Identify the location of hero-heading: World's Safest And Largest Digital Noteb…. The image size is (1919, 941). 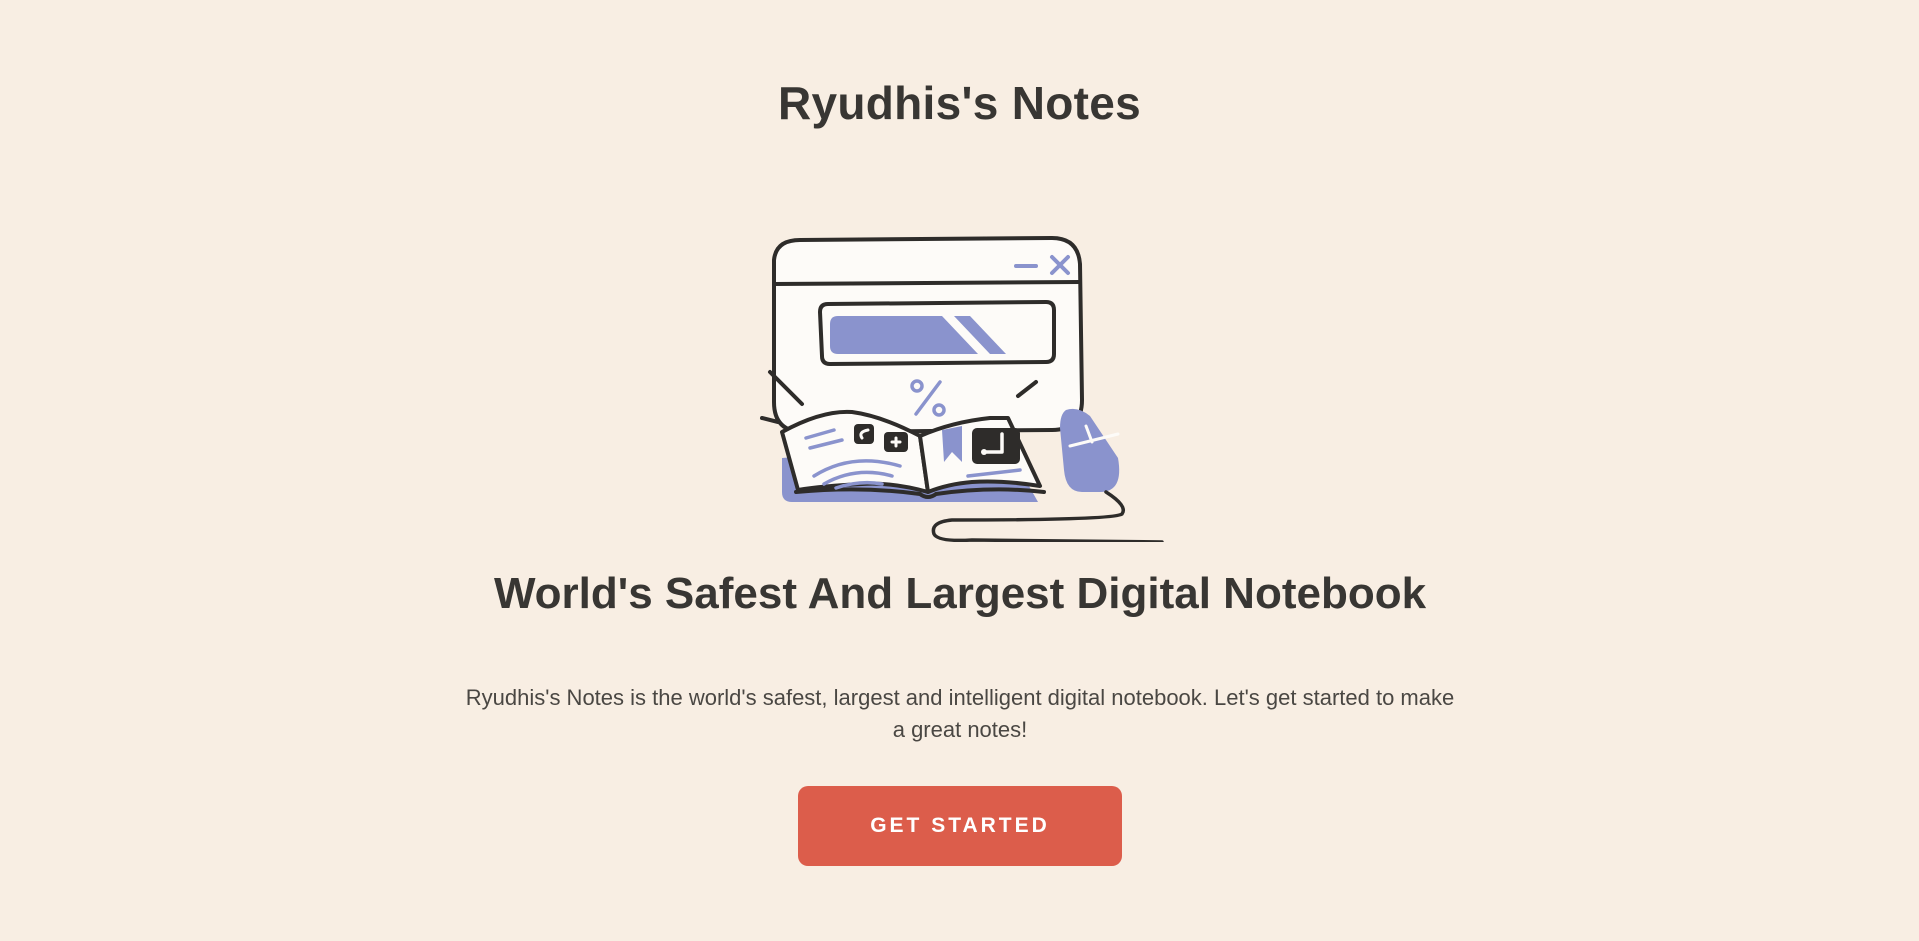
(960, 593).